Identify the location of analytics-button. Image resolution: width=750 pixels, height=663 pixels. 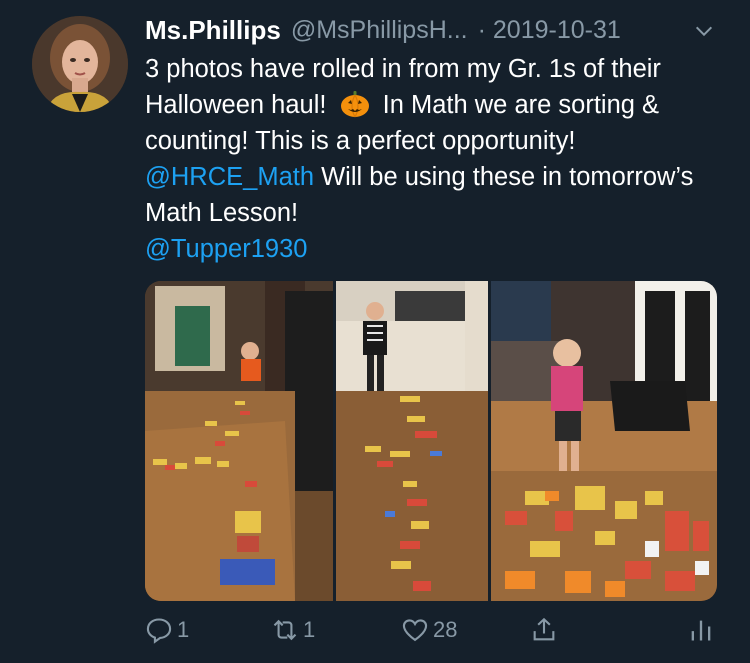
(701, 630).